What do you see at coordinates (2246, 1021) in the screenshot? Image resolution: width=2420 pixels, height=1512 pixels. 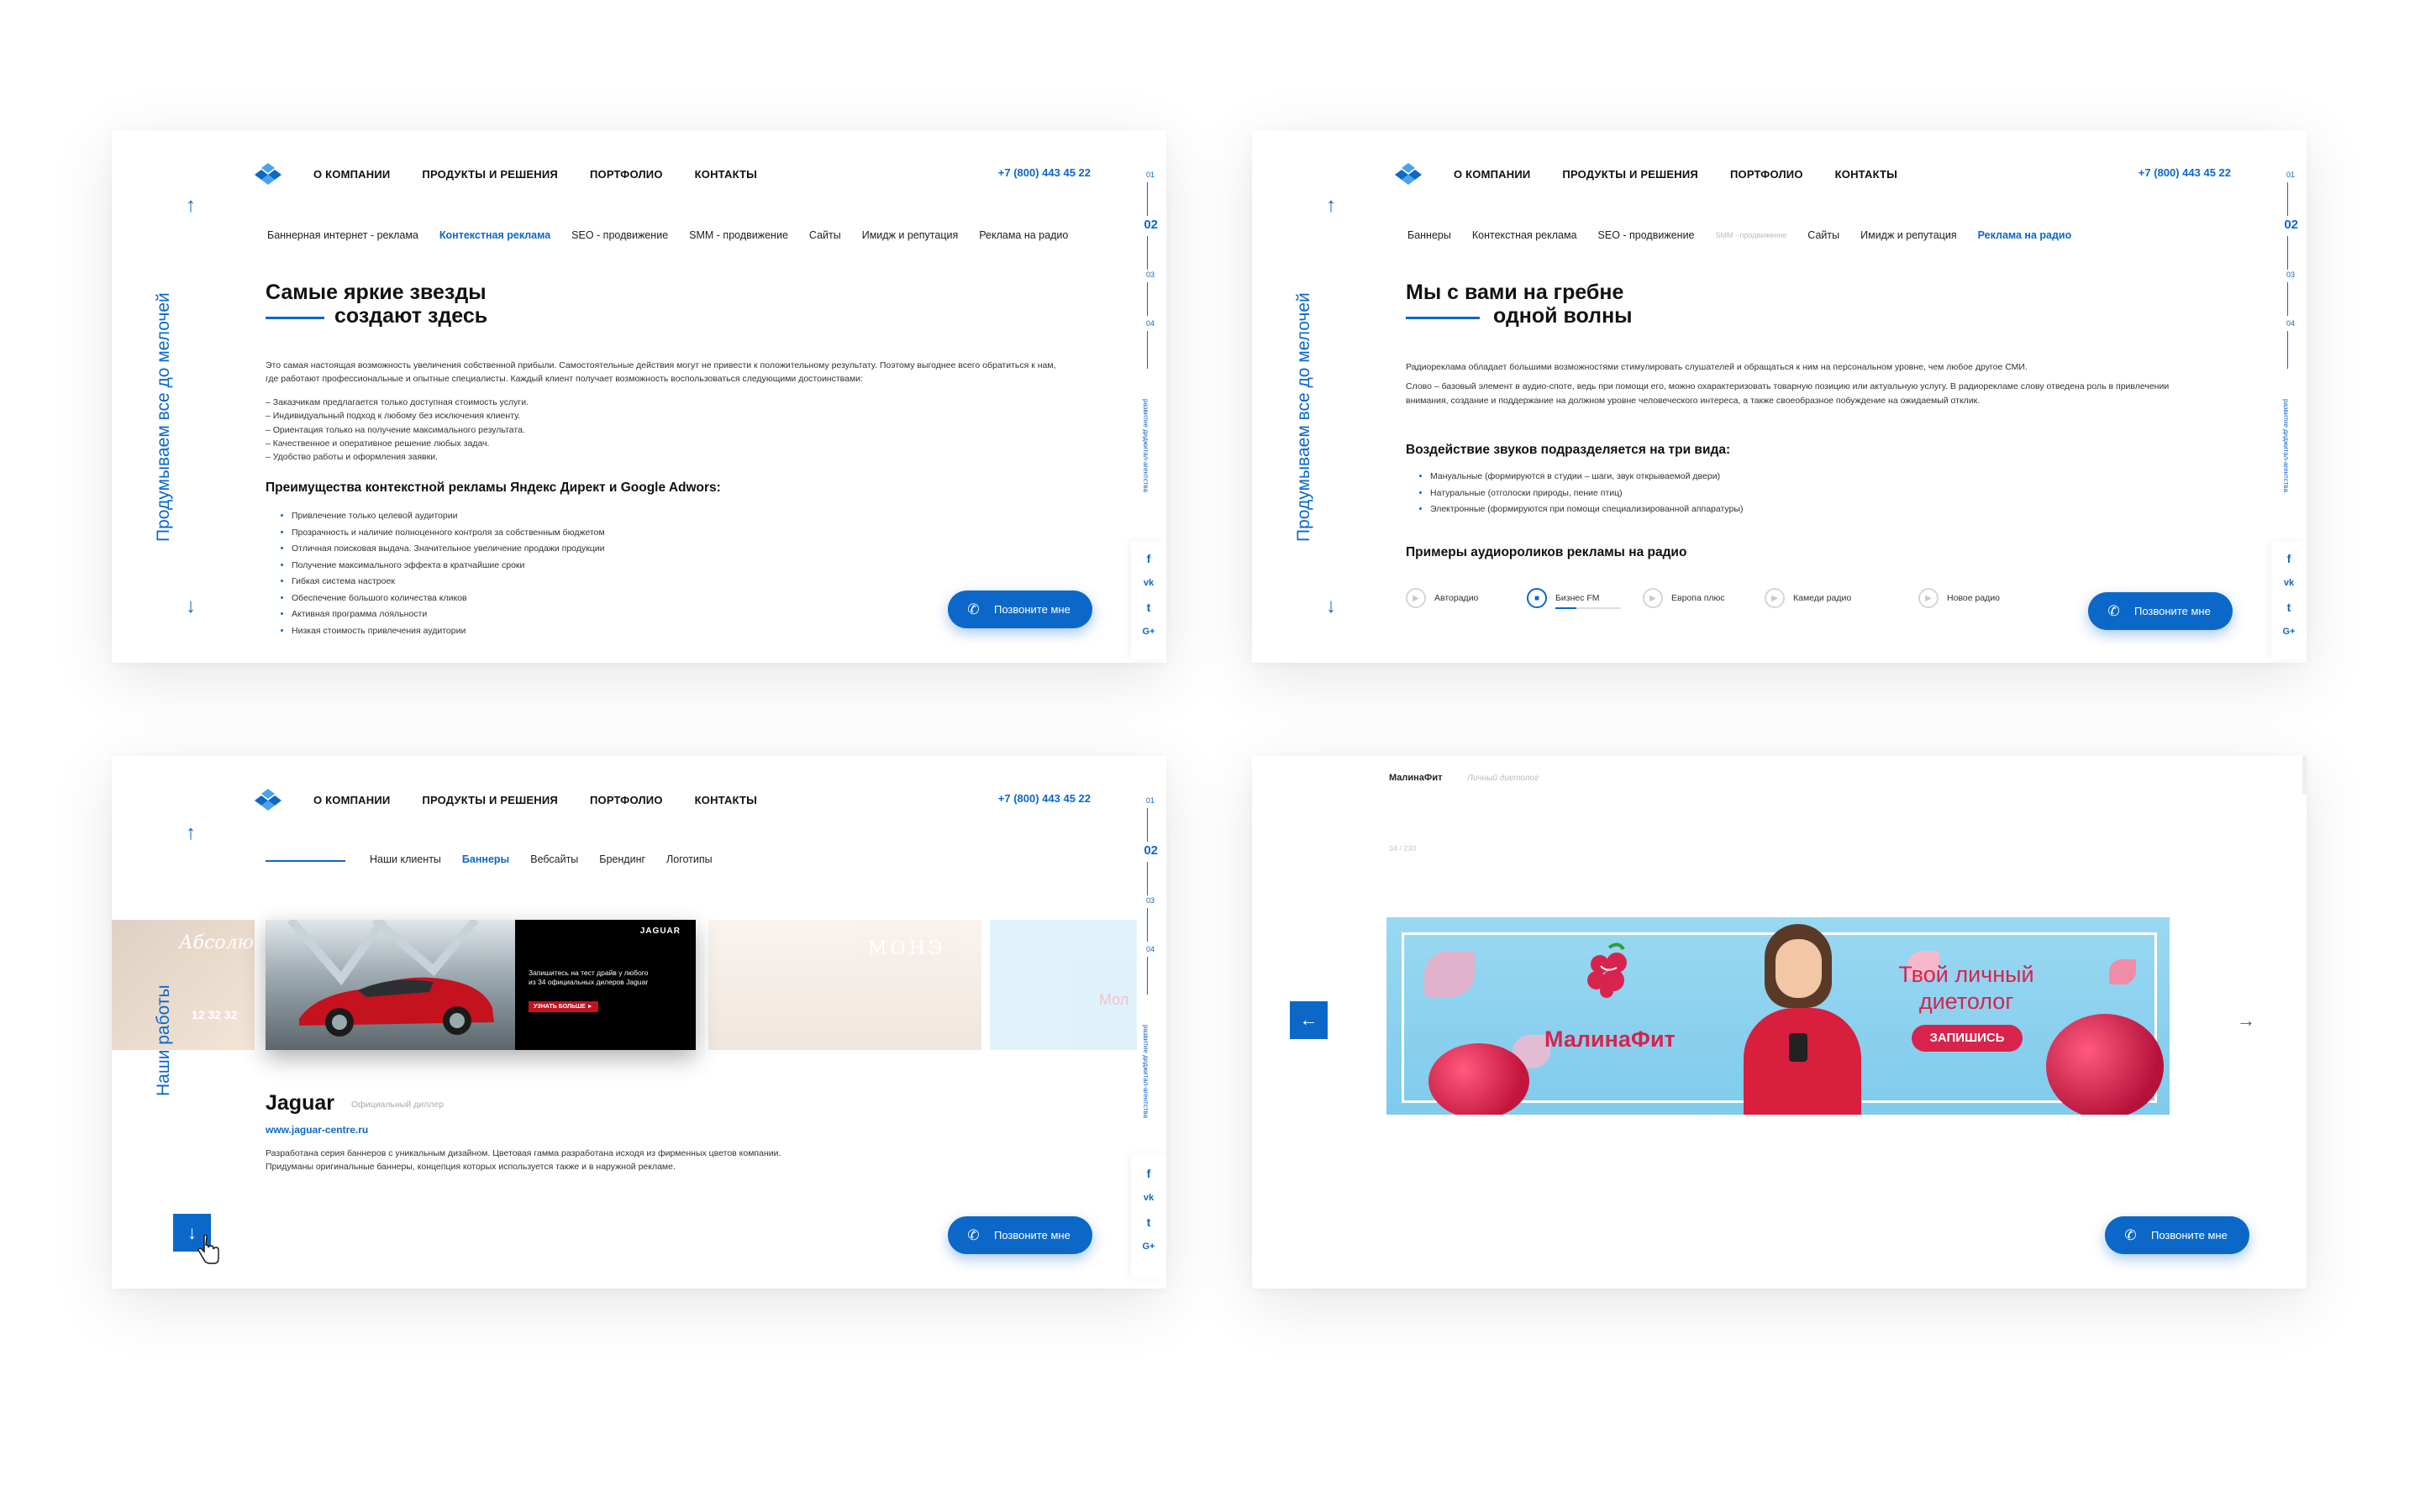 I see `next-slide-button: →` at bounding box center [2246, 1021].